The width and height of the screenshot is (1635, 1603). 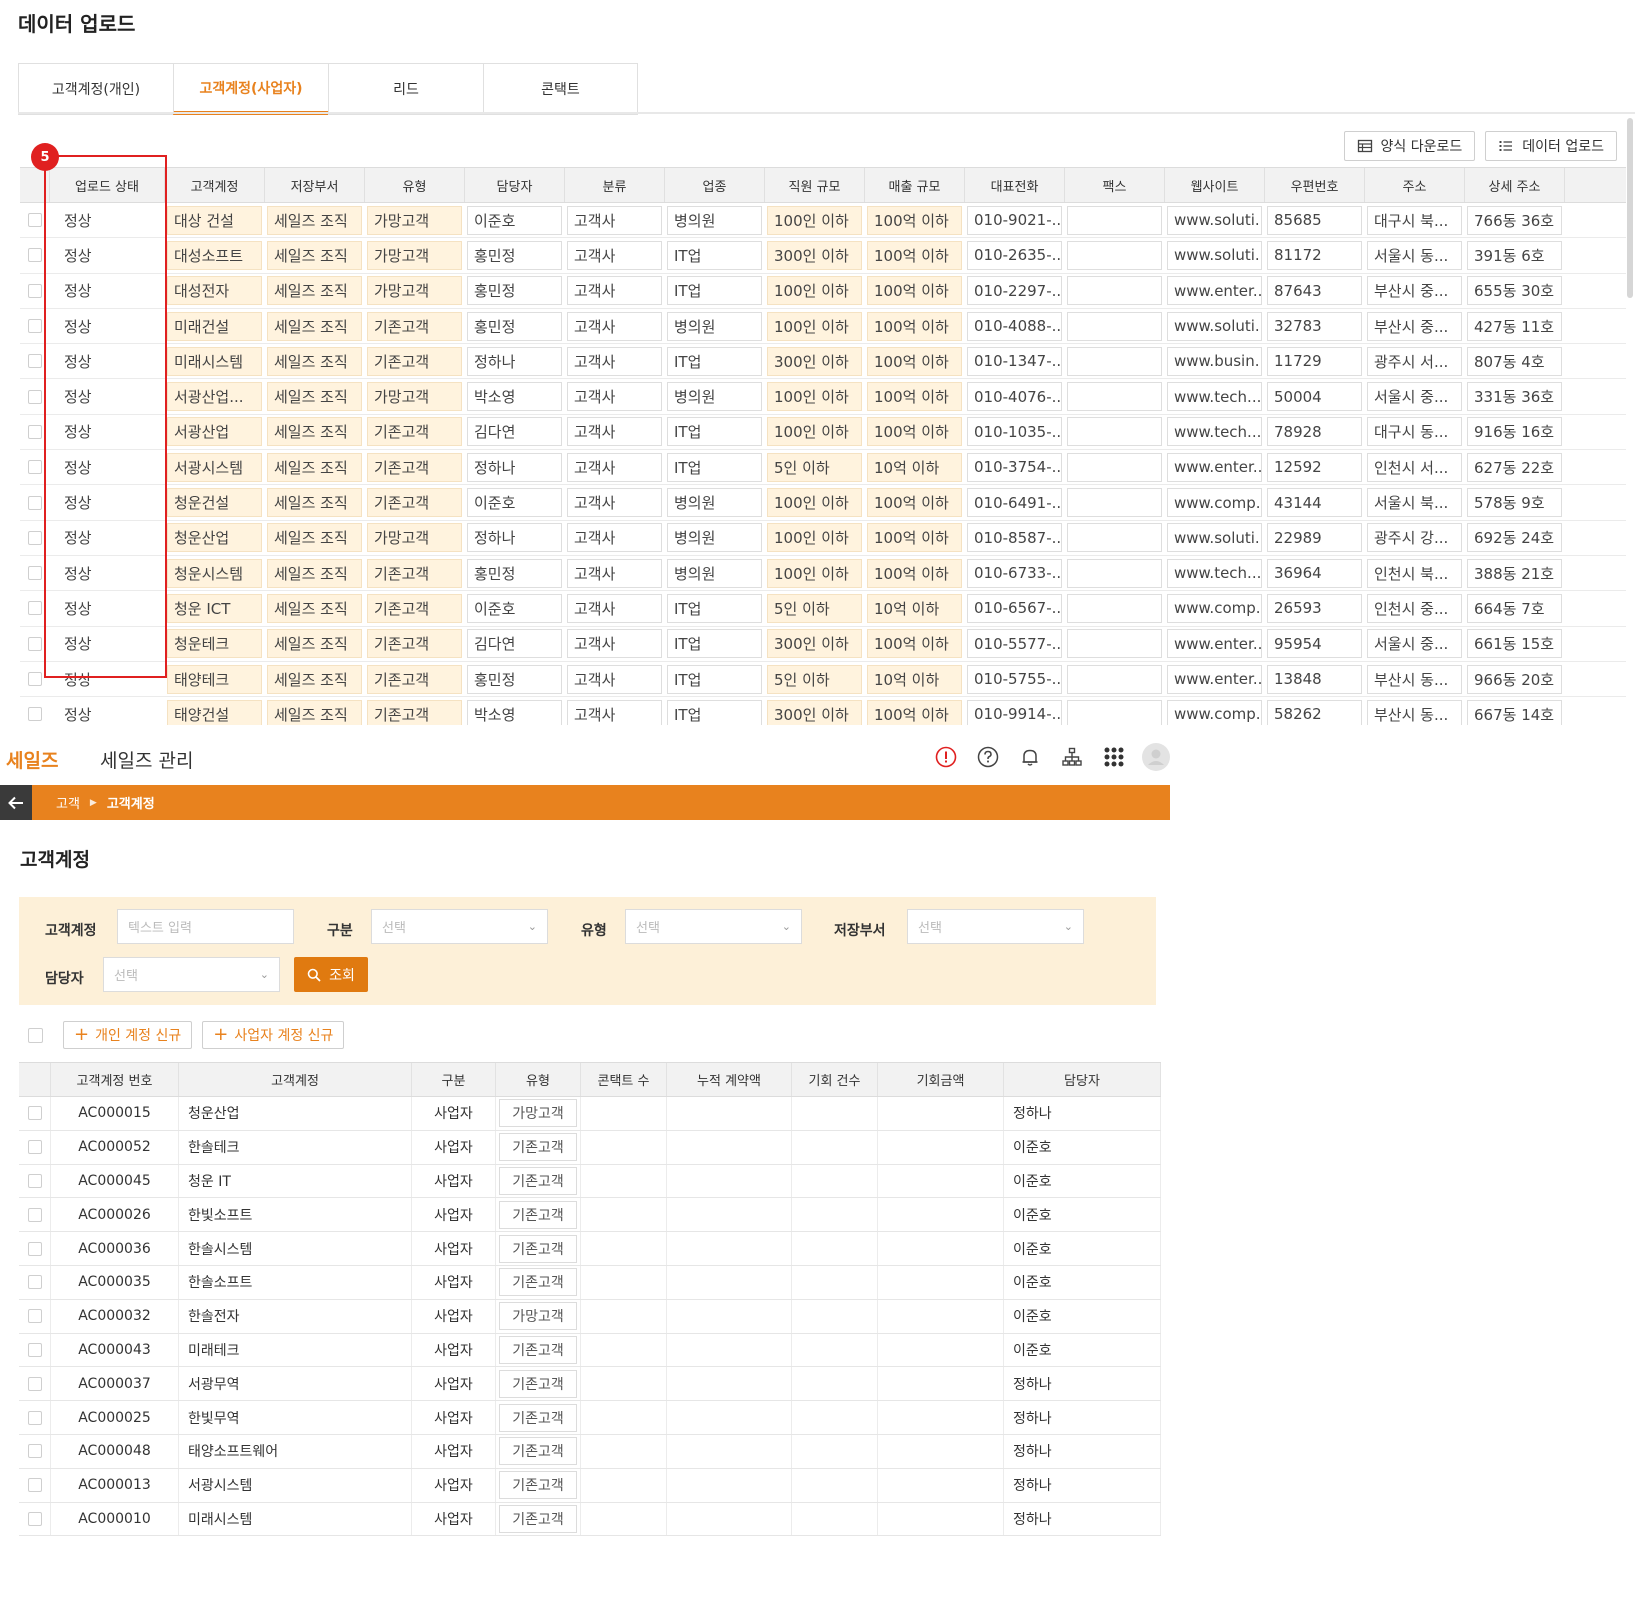 I want to click on cell-zipcode-input: 95954, so click(x=1314, y=644).